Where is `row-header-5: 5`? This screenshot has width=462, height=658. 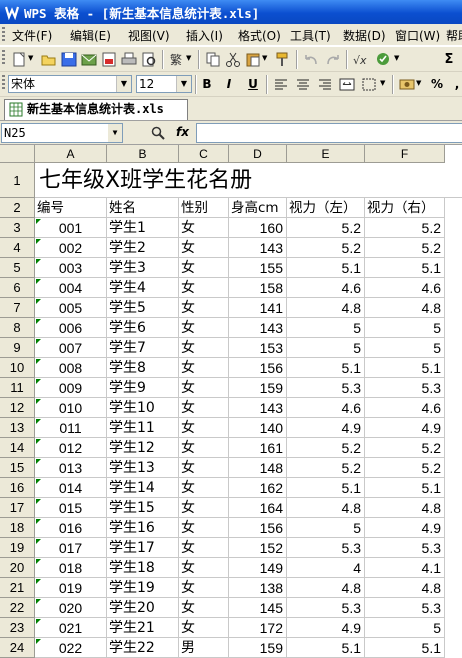
row-header-5: 5 is located at coordinates (17, 268).